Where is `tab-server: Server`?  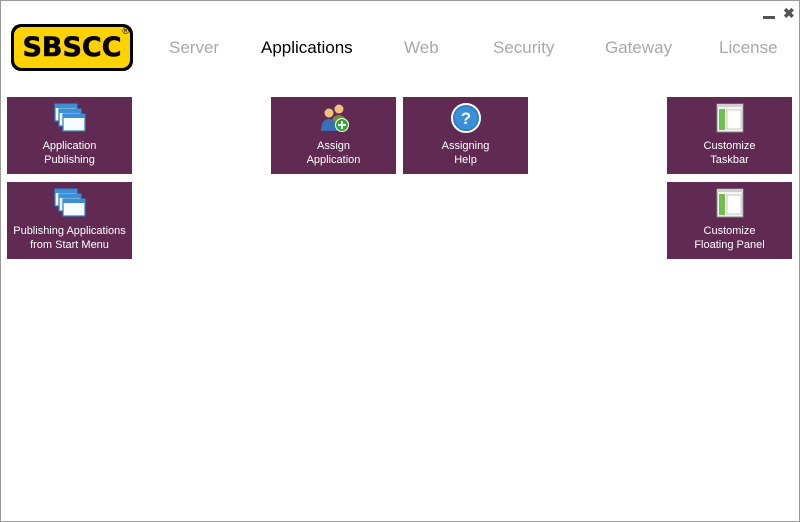 tab-server: Server is located at coordinates (194, 48).